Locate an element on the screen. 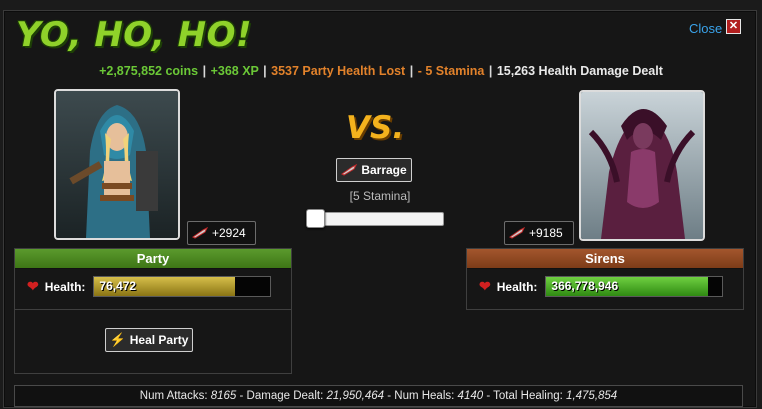 The image size is (762, 409). damage-dealt: 15,263 Health Damage Dealt is located at coordinates (579, 71).